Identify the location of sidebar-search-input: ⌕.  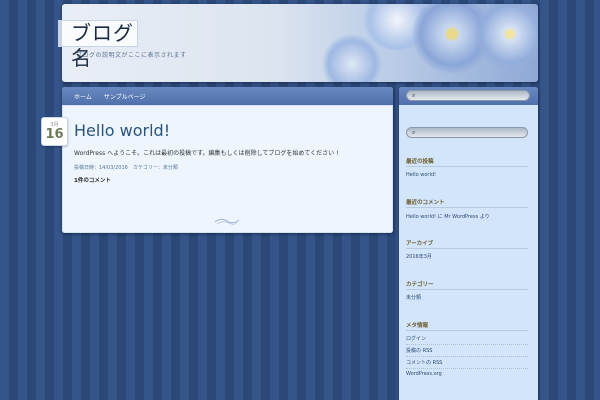
(467, 132).